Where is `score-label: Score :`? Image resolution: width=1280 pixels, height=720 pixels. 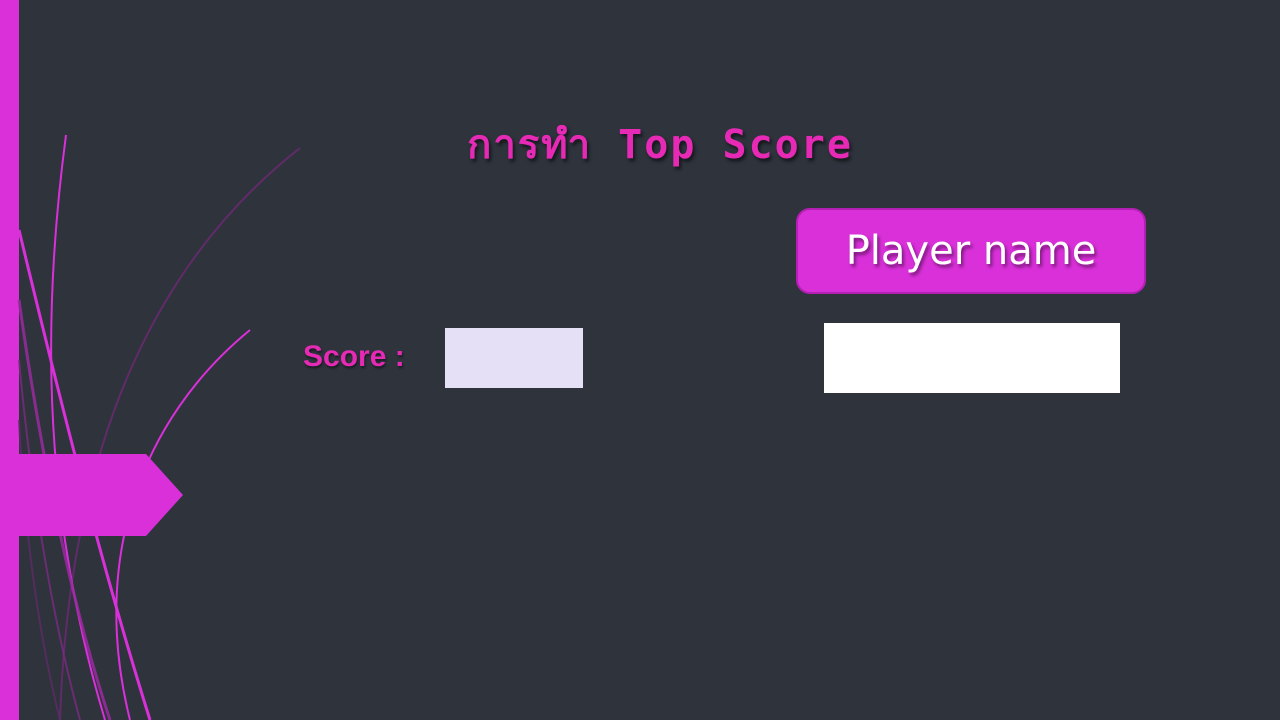
score-label: Score : is located at coordinates (354, 356).